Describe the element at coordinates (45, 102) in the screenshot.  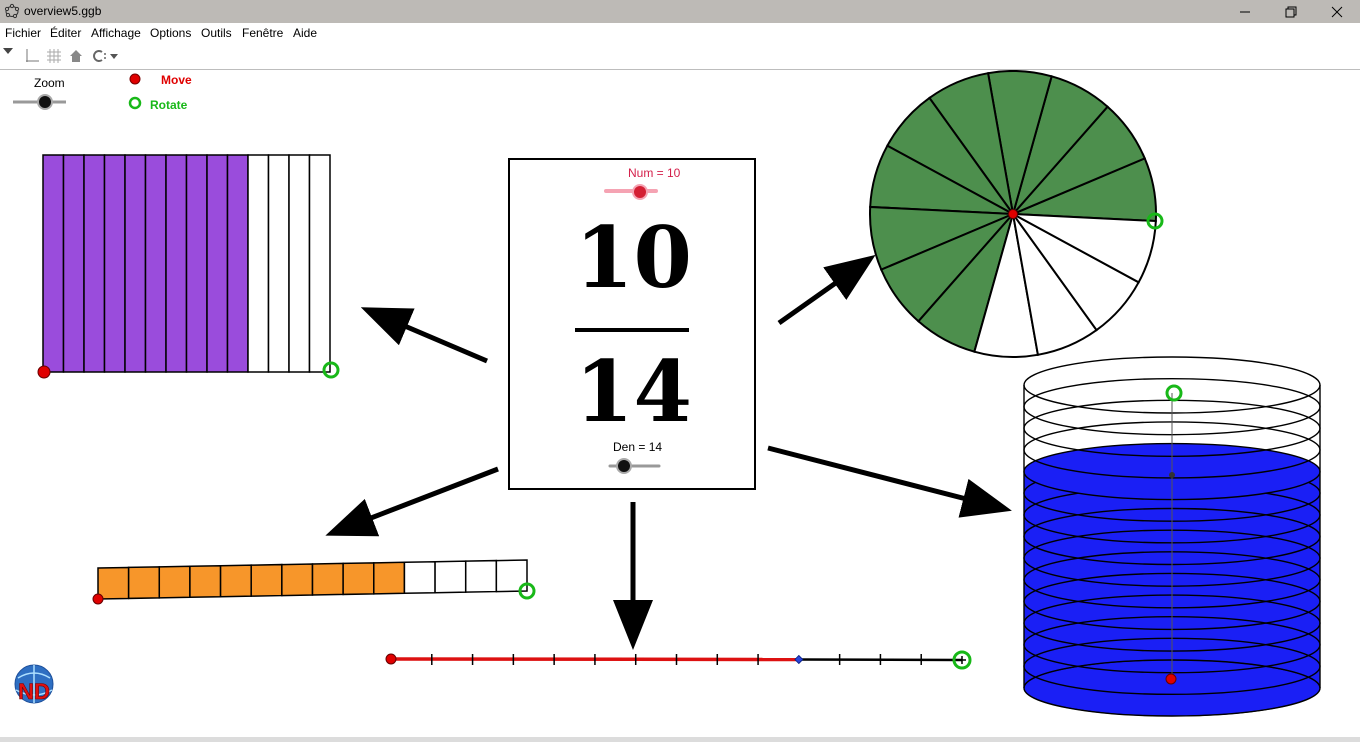
I see `zoom-slider-knob` at that location.